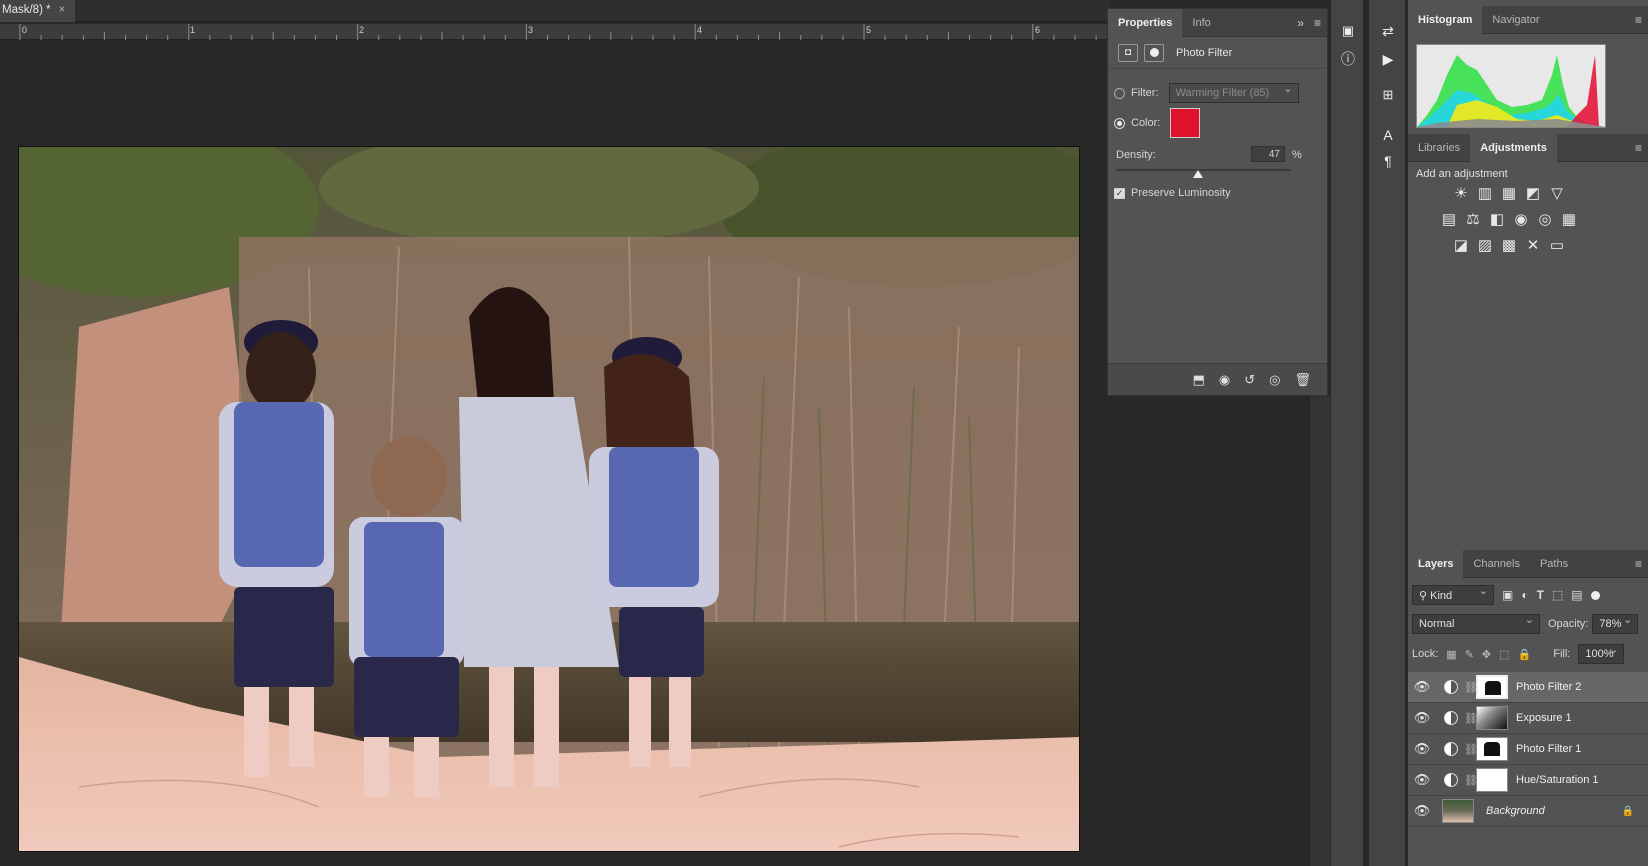  I want to click on lock-position-icon: ✥, so click(1486, 654).